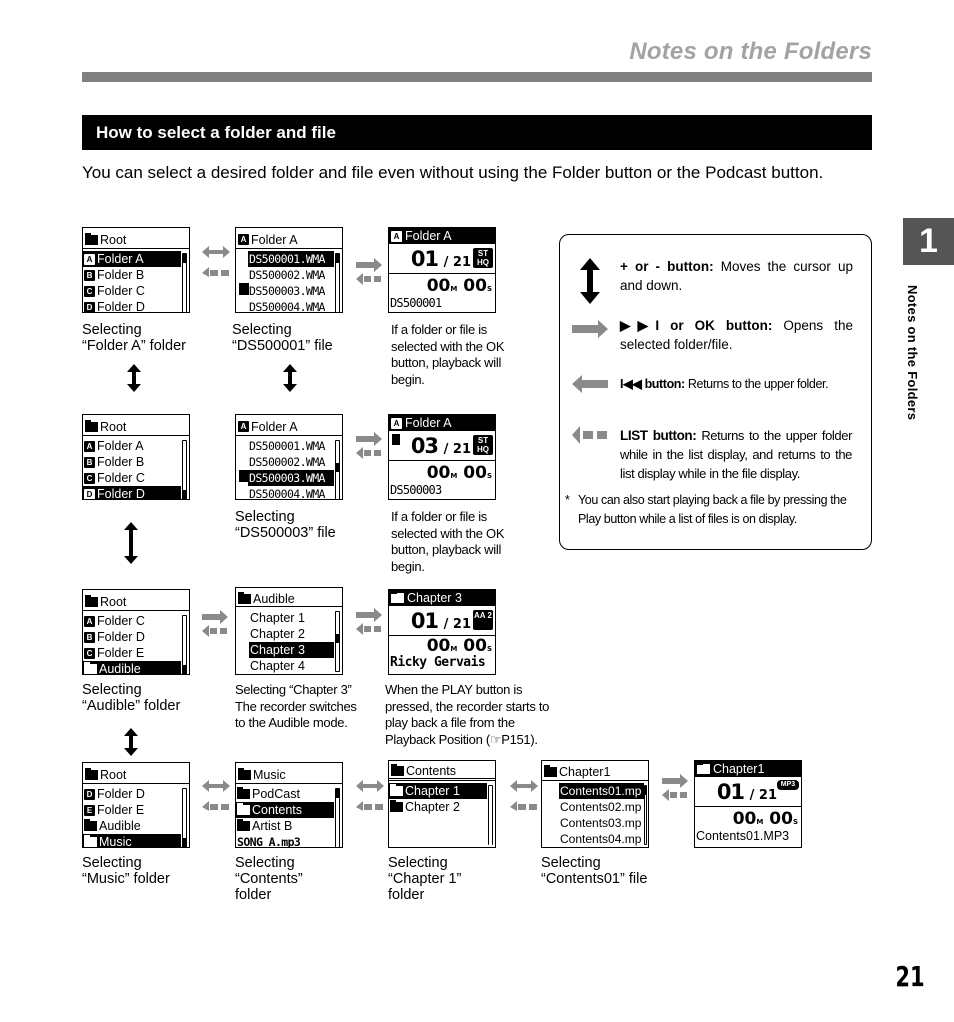 The image size is (954, 1022). What do you see at coordinates (131, 698) in the screenshot?
I see `caption: Selecting “Audible” folder` at bounding box center [131, 698].